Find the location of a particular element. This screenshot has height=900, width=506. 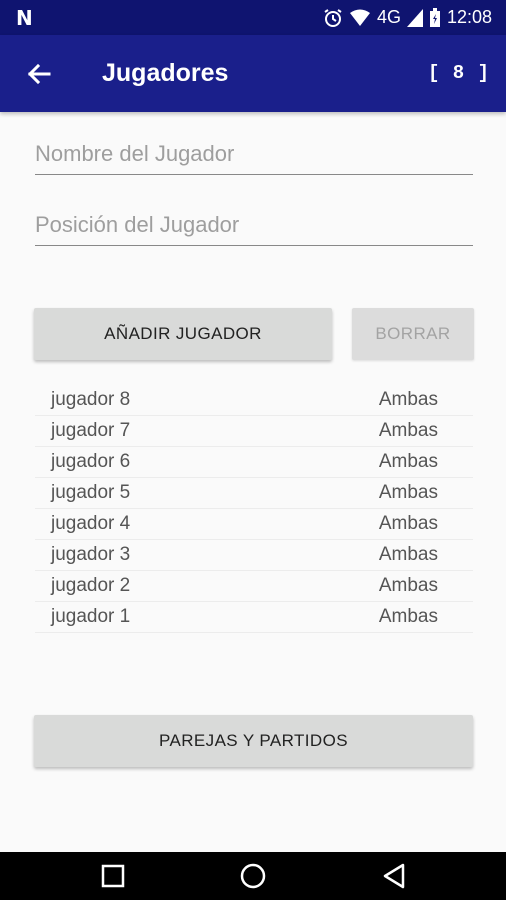

list-item: jugador 6 Ambas is located at coordinates (254, 462).